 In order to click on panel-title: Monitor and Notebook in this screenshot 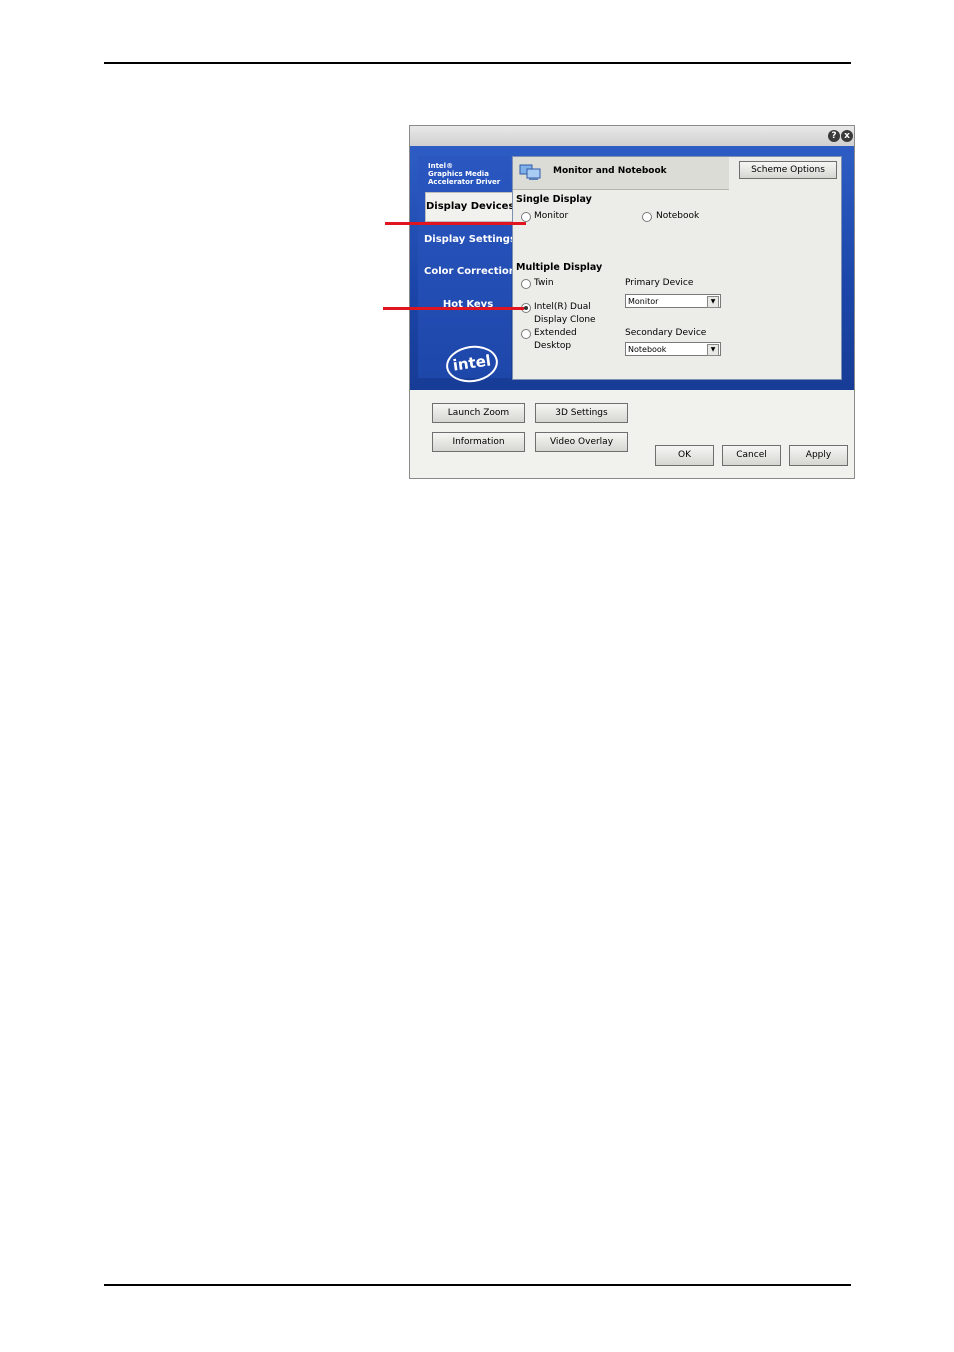, I will do `click(610, 171)`.